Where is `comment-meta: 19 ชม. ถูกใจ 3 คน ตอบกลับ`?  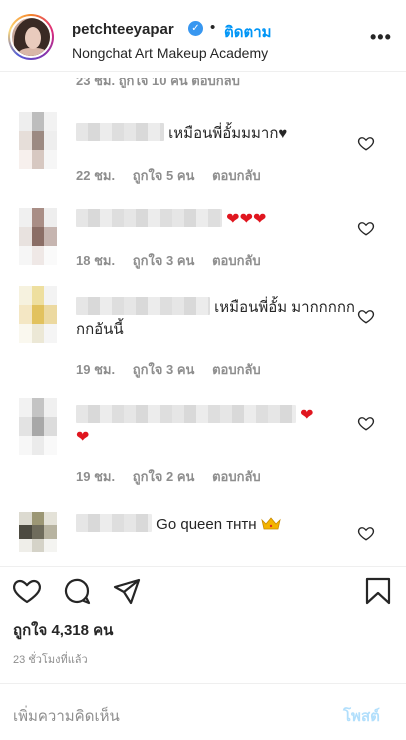 comment-meta: 19 ชม. ถูกใจ 3 คน ตอบกลับ is located at coordinates (175, 369).